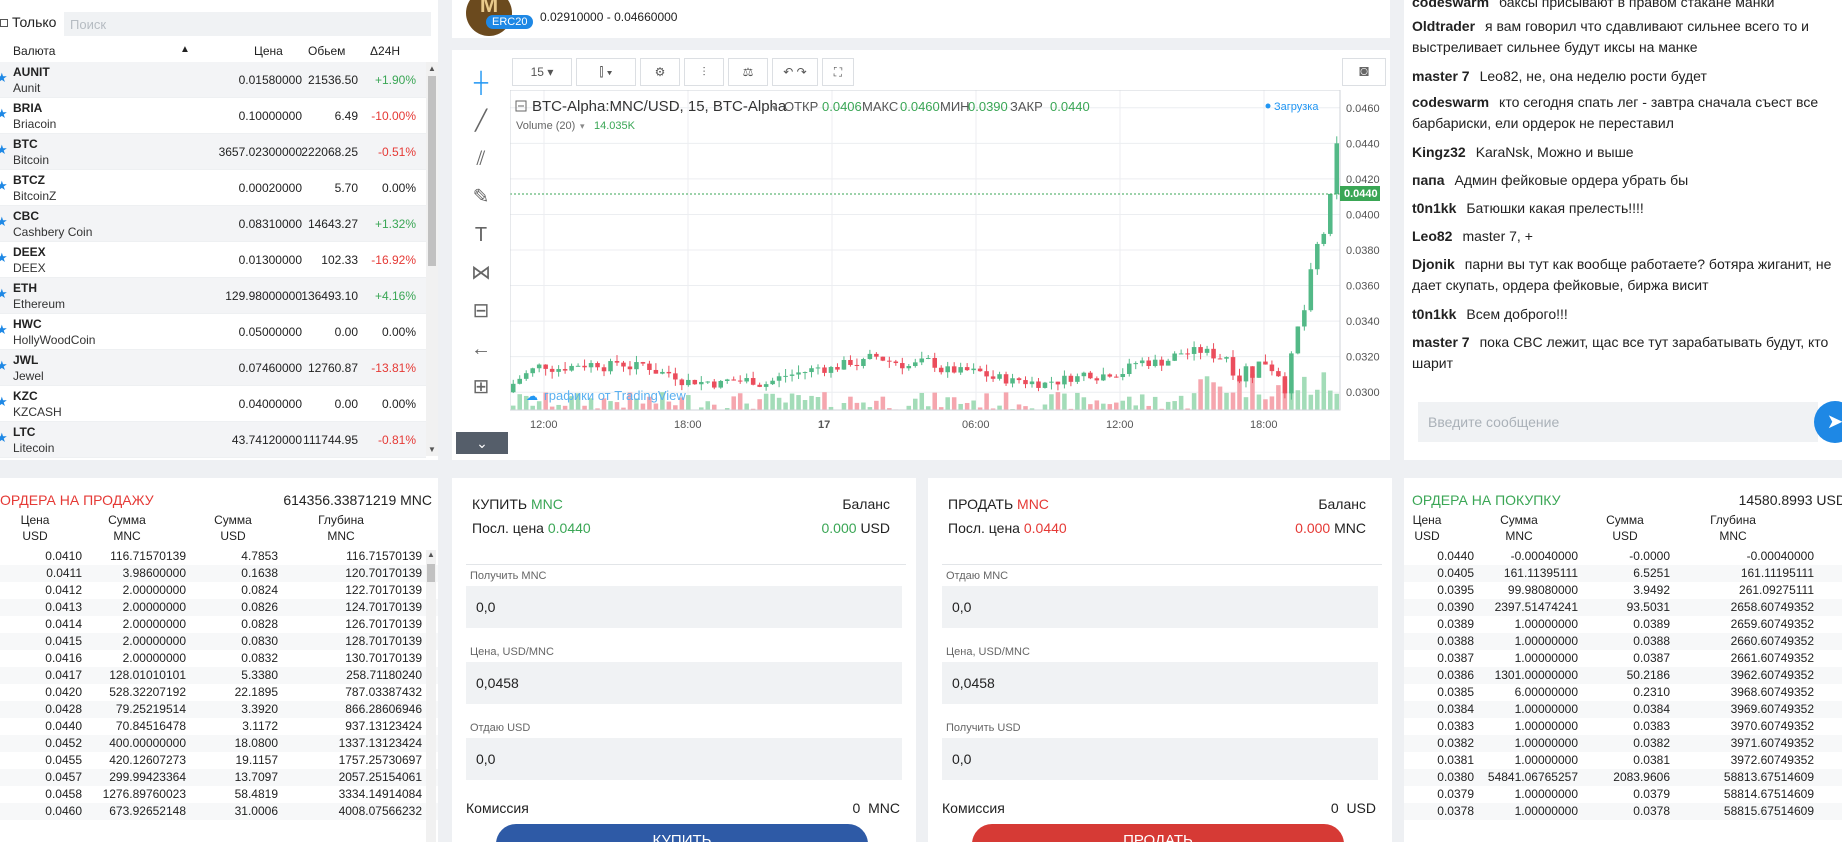 The image size is (1842, 842). Describe the element at coordinates (795, 72) in the screenshot. I see `undo-redo-group: ↶ ↷` at that location.